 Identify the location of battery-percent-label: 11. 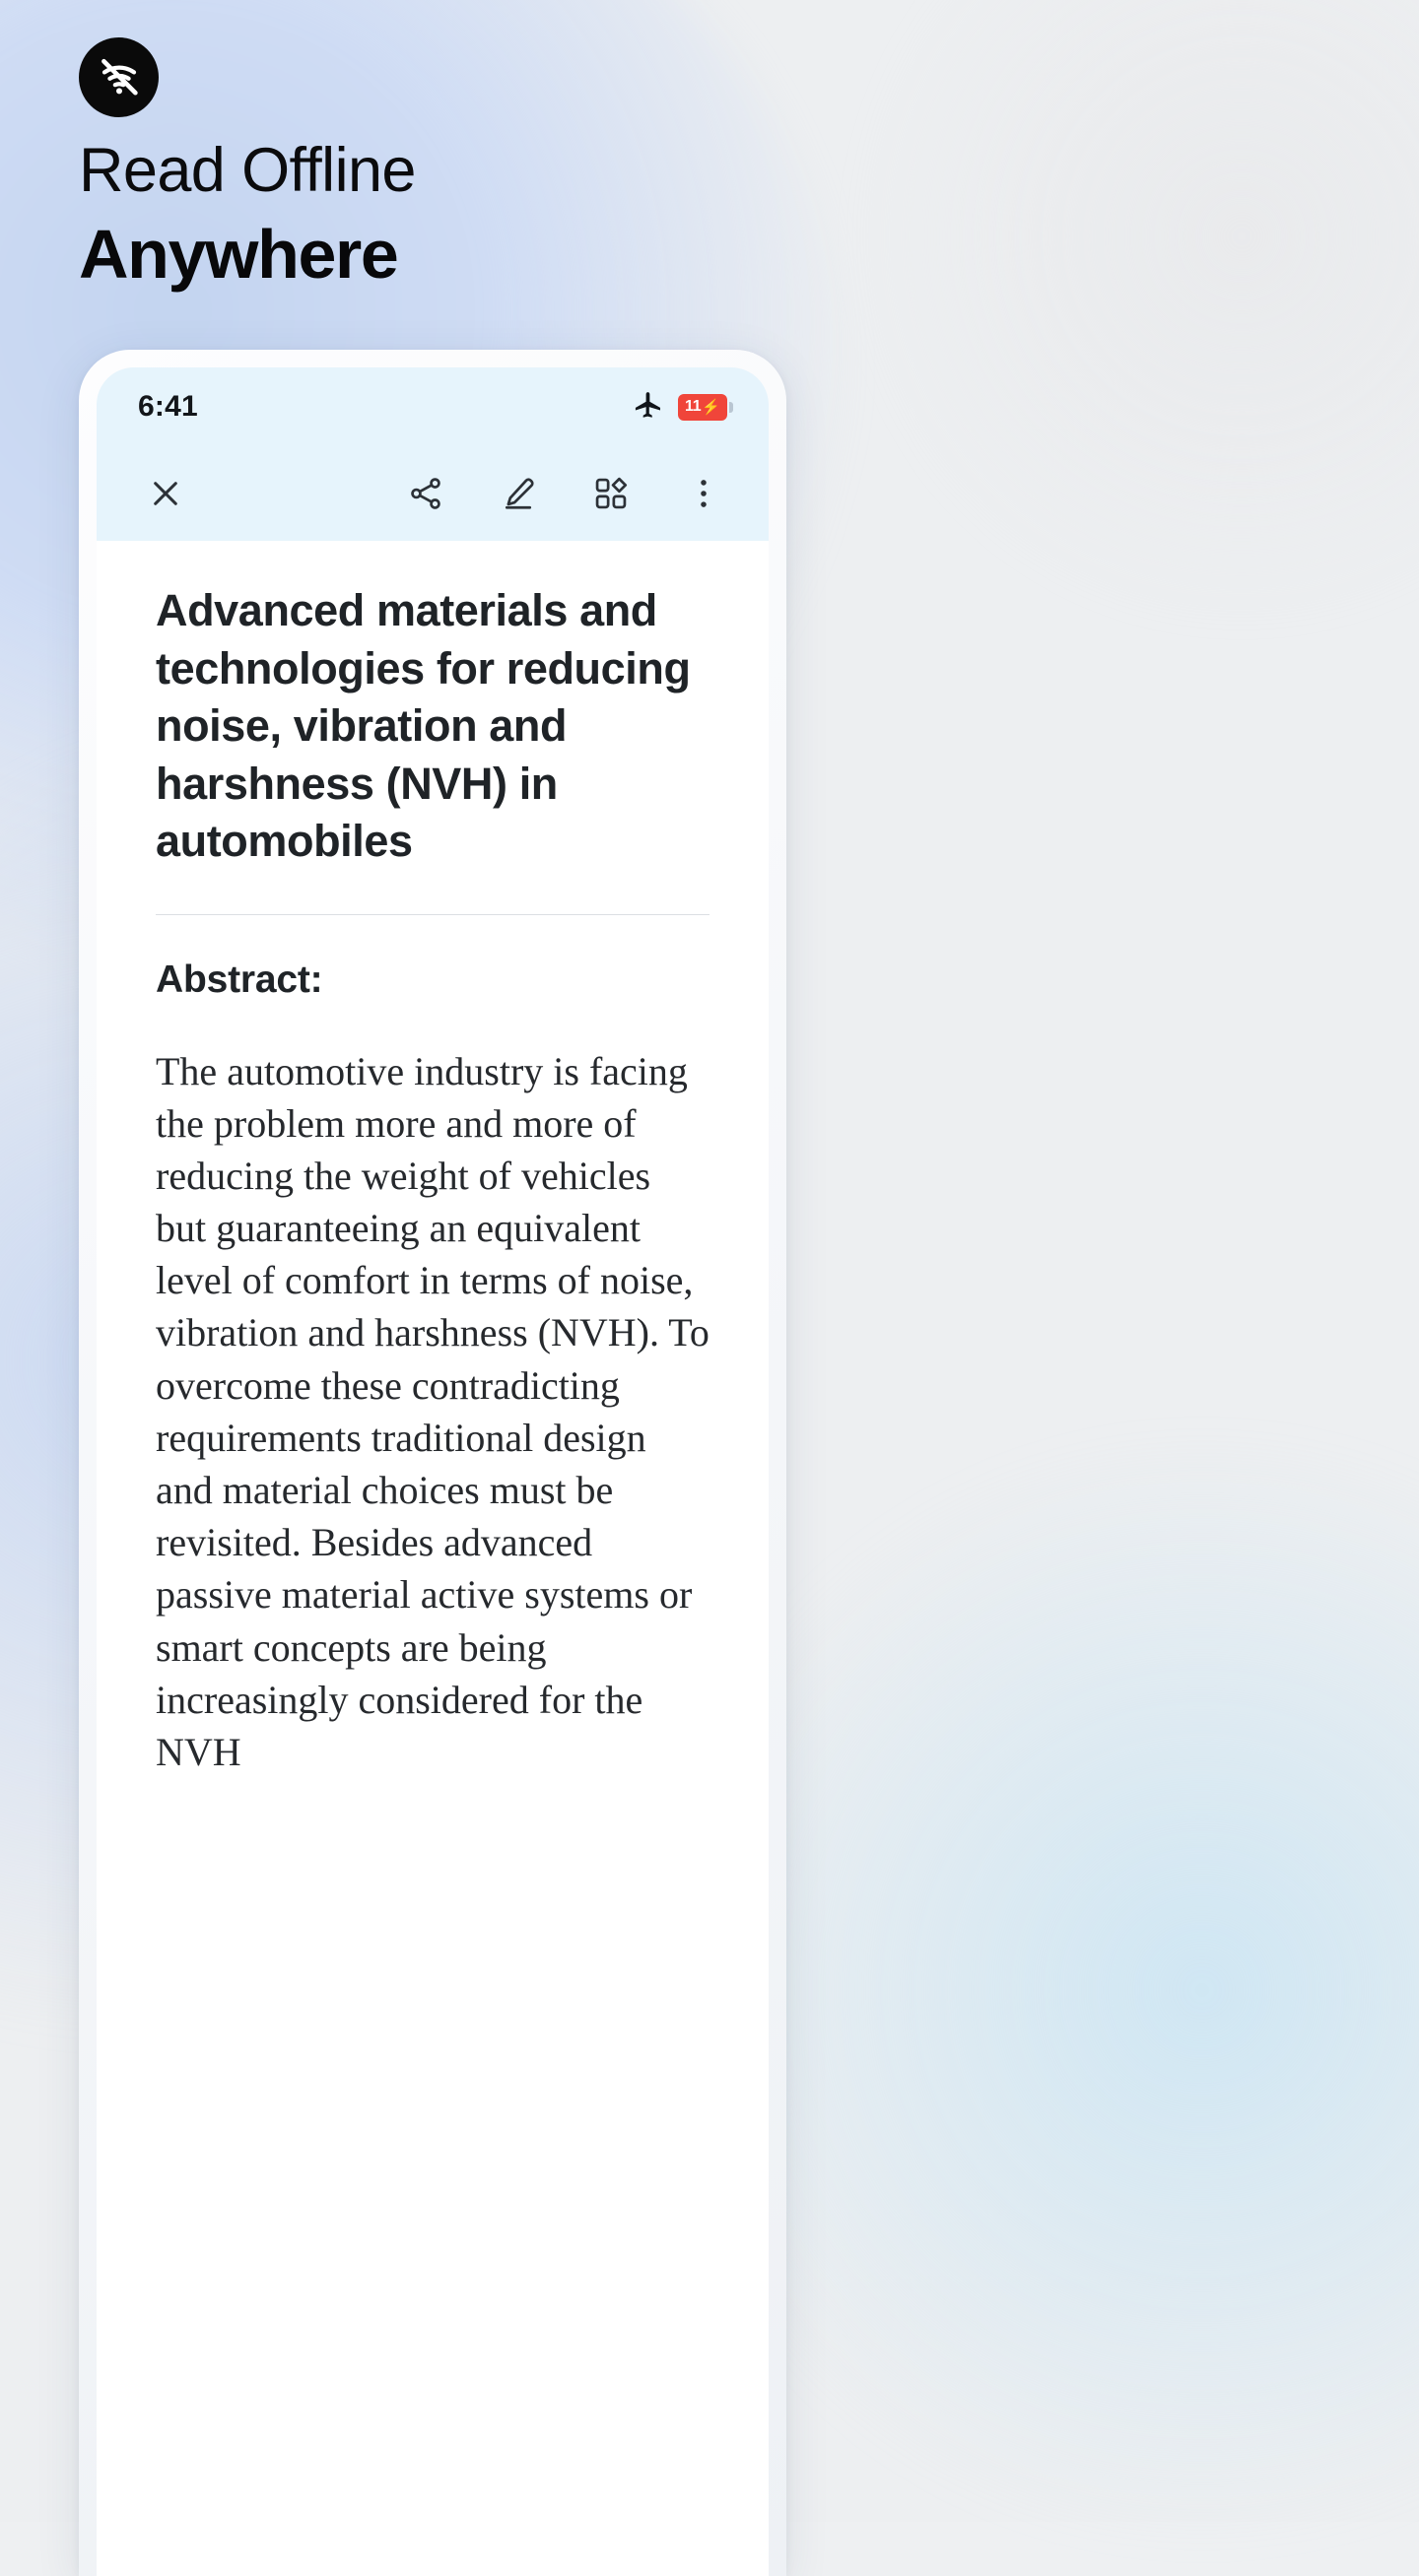
(693, 407).